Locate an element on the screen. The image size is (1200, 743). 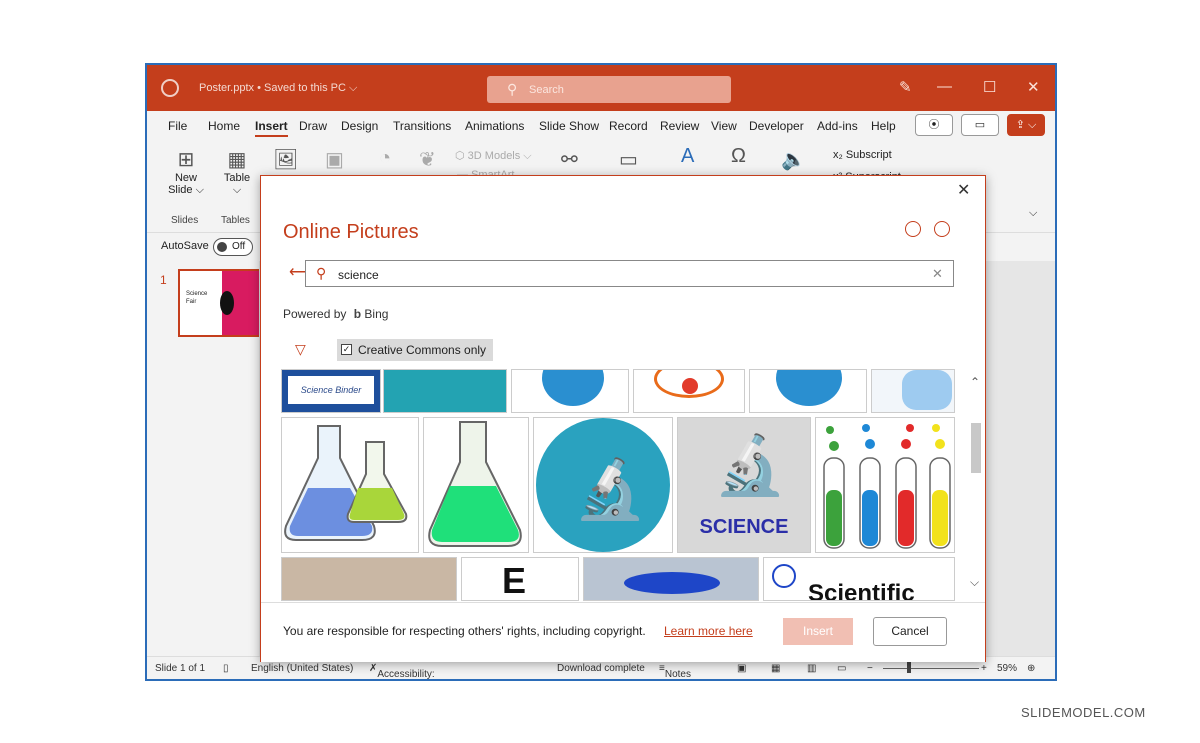
smile-feedback-icon is located at coordinates (913, 229).